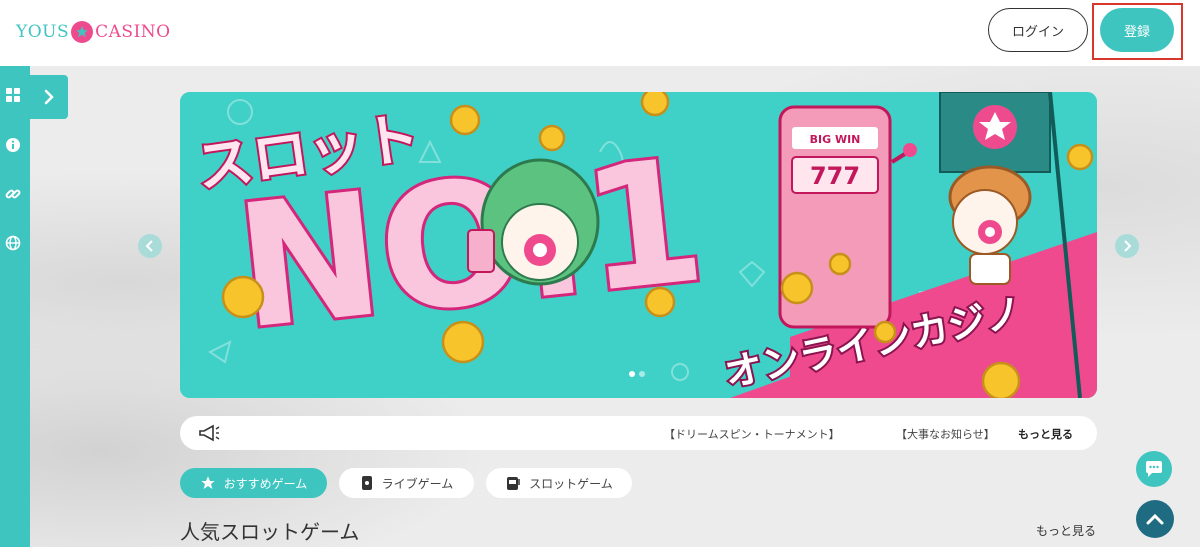 Image resolution: width=1200 pixels, height=547 pixels. I want to click on site-logo: YOUS CASINO, so click(93, 32).